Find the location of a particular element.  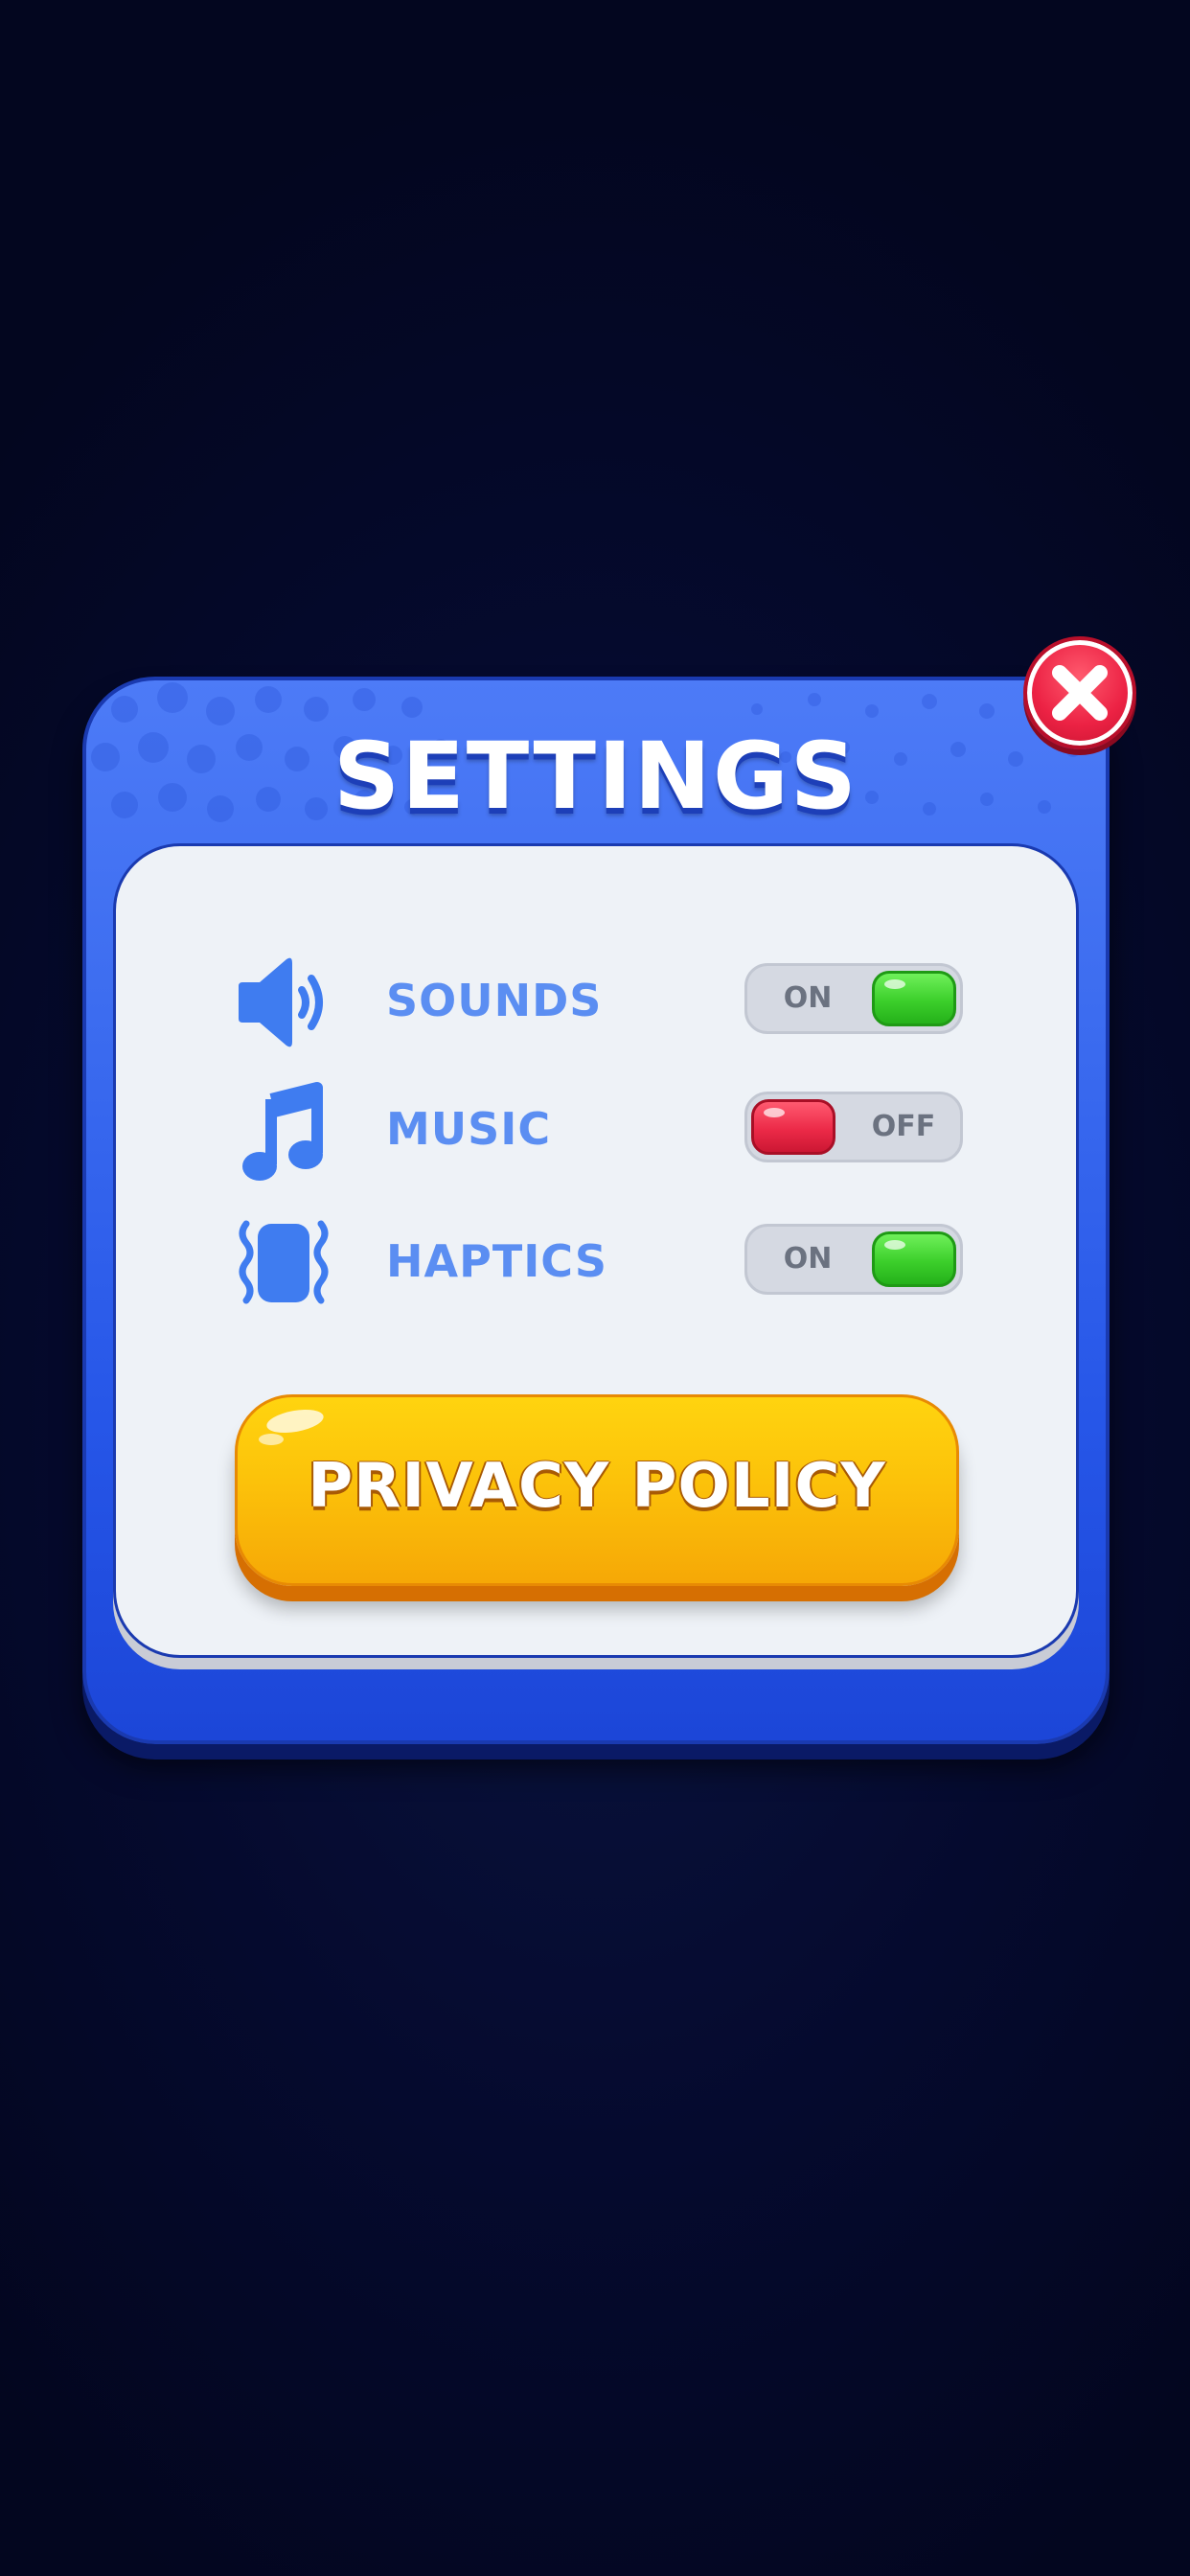

setting-row-haptics: HAPTICS ON is located at coordinates (596, 1263).